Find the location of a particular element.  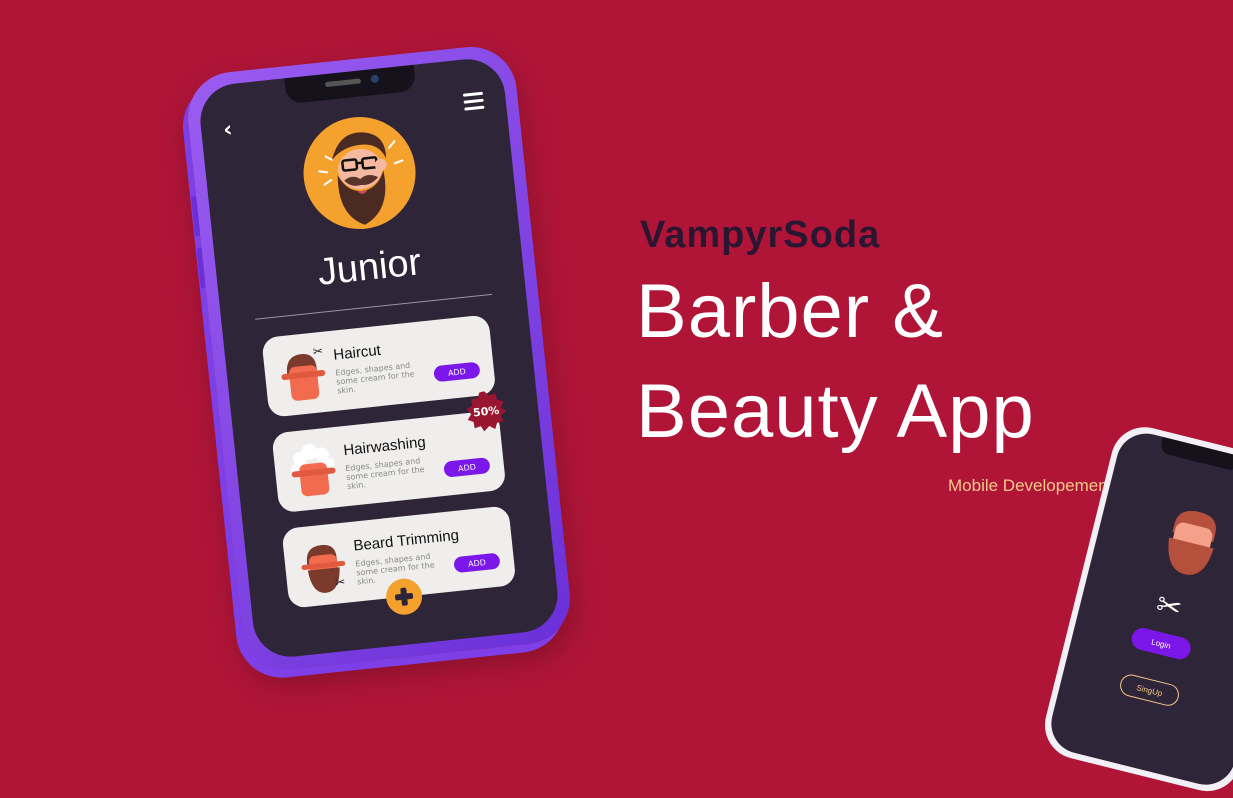

headline-line-1: Barber & is located at coordinates (790, 311).